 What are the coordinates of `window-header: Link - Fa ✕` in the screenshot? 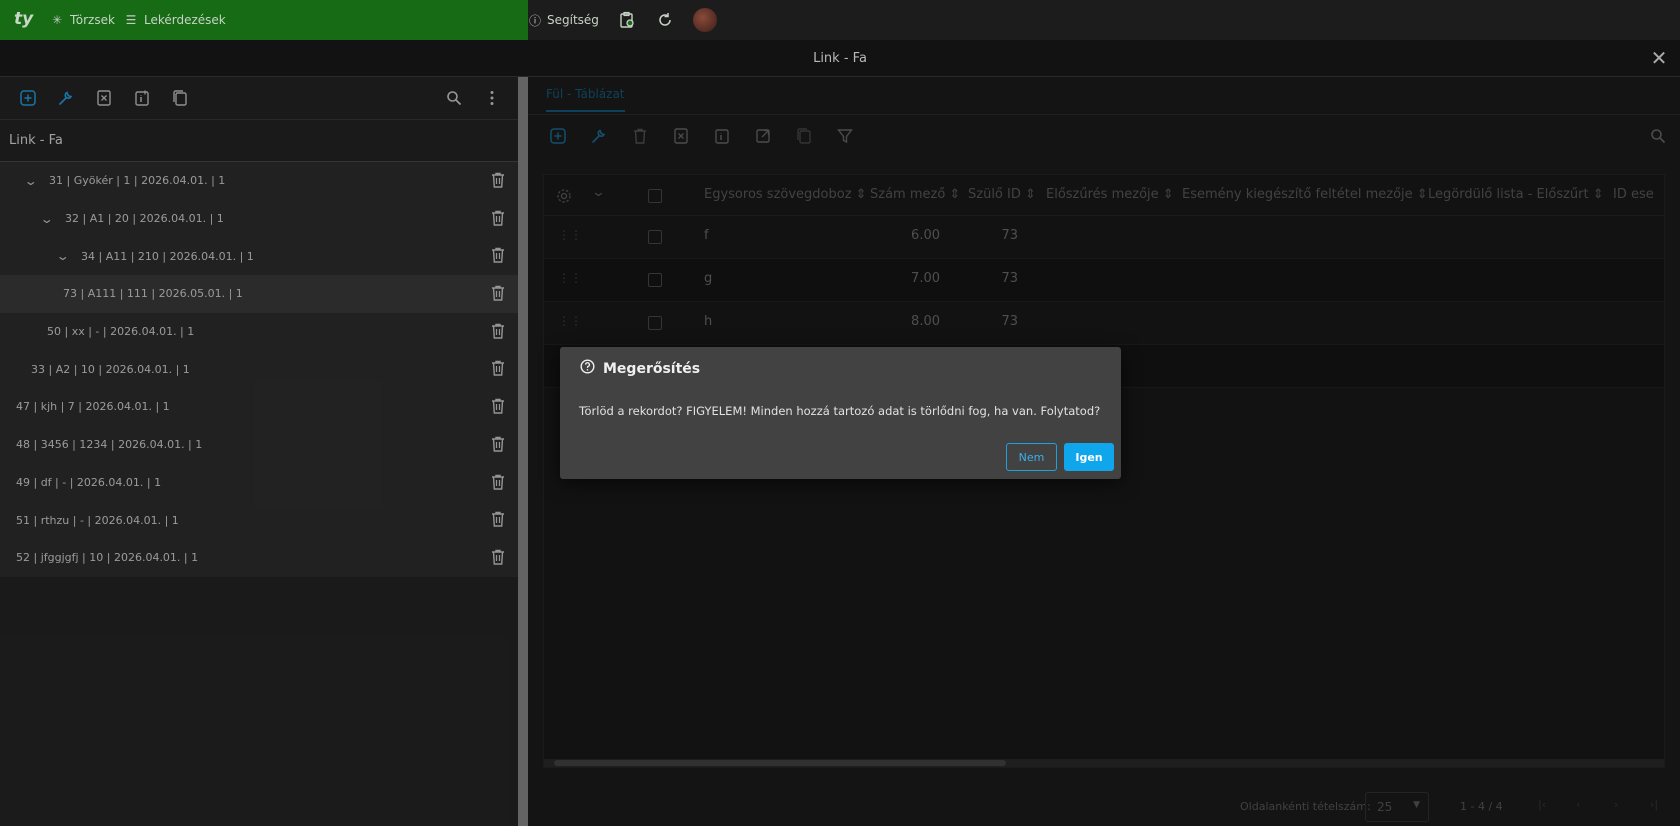 It's located at (840, 58).